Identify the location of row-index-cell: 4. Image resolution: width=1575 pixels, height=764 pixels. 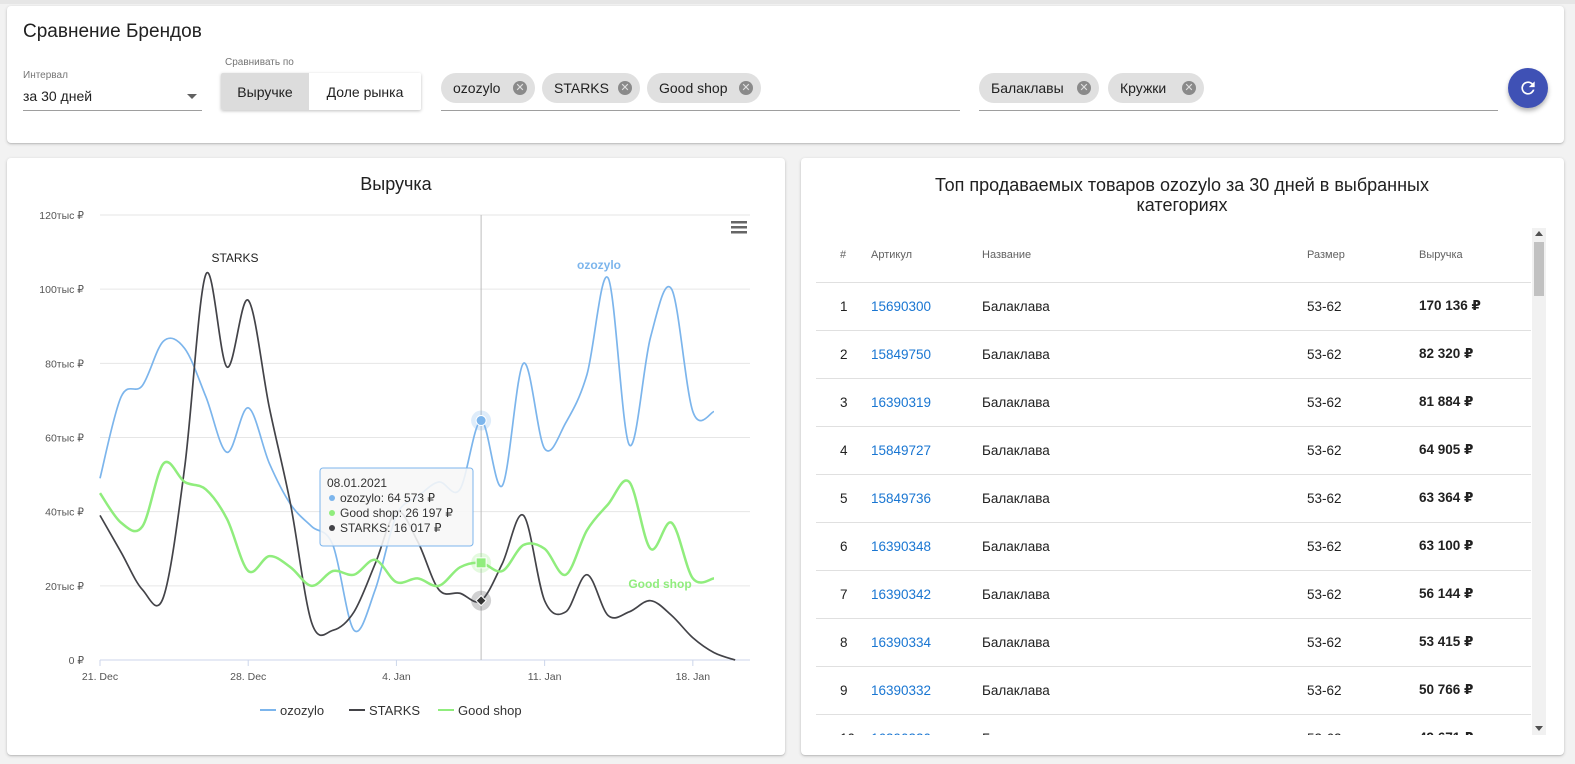
(843, 450).